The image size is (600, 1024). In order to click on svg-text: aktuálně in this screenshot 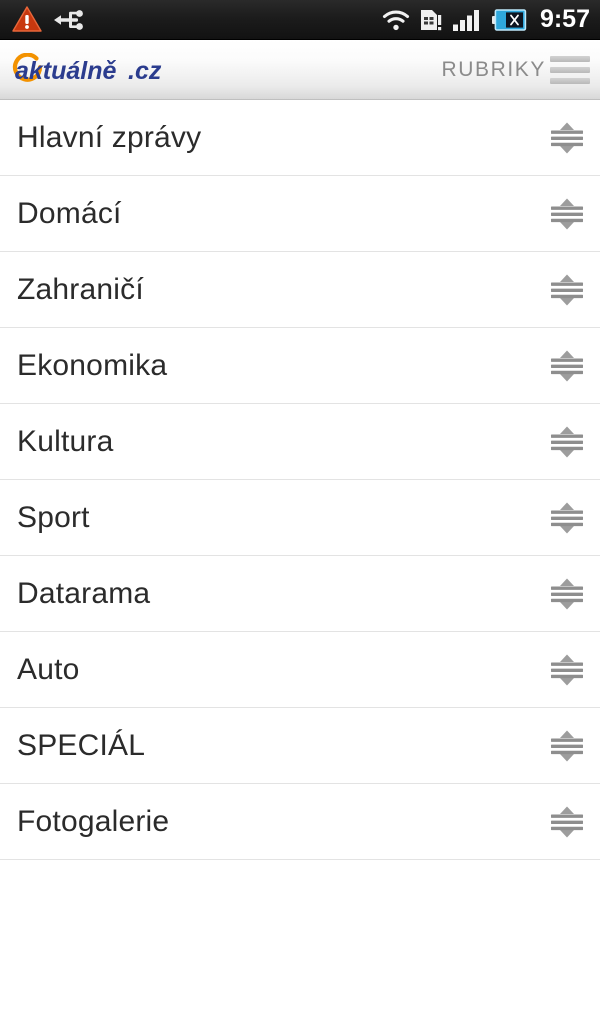, I will do `click(66, 71)`.